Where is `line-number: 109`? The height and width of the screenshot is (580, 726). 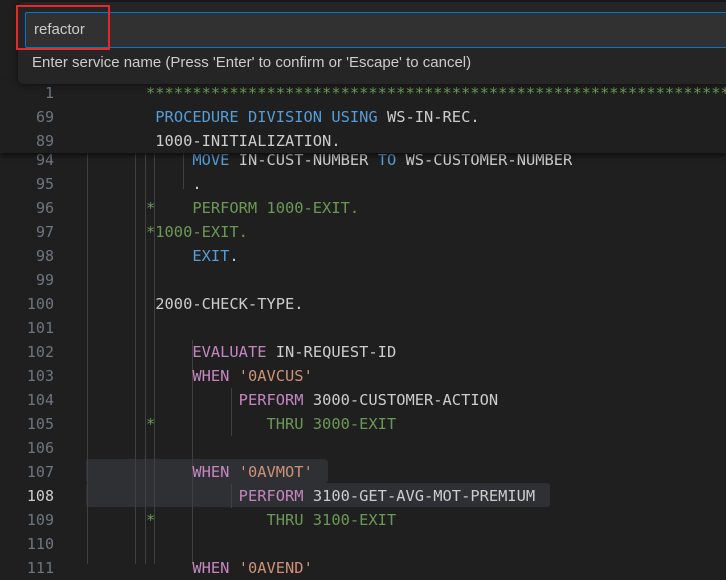
line-number: 109 is located at coordinates (40, 520).